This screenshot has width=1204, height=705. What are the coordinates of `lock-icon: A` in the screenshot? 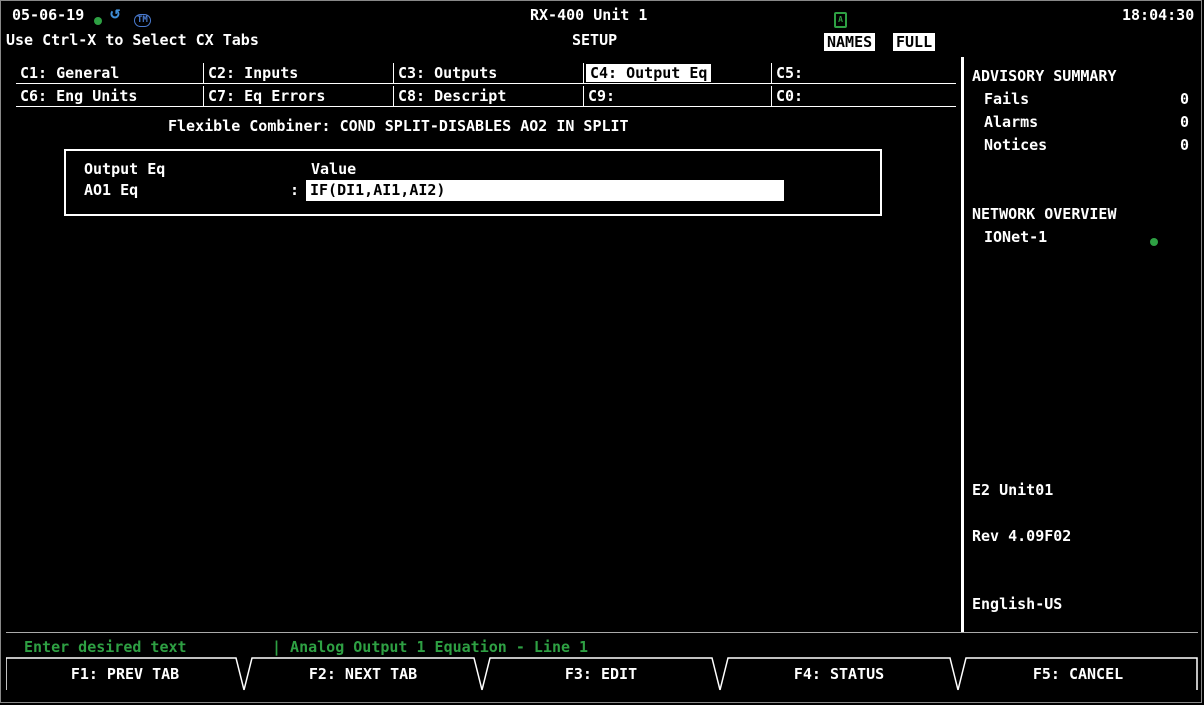 It's located at (840, 18).